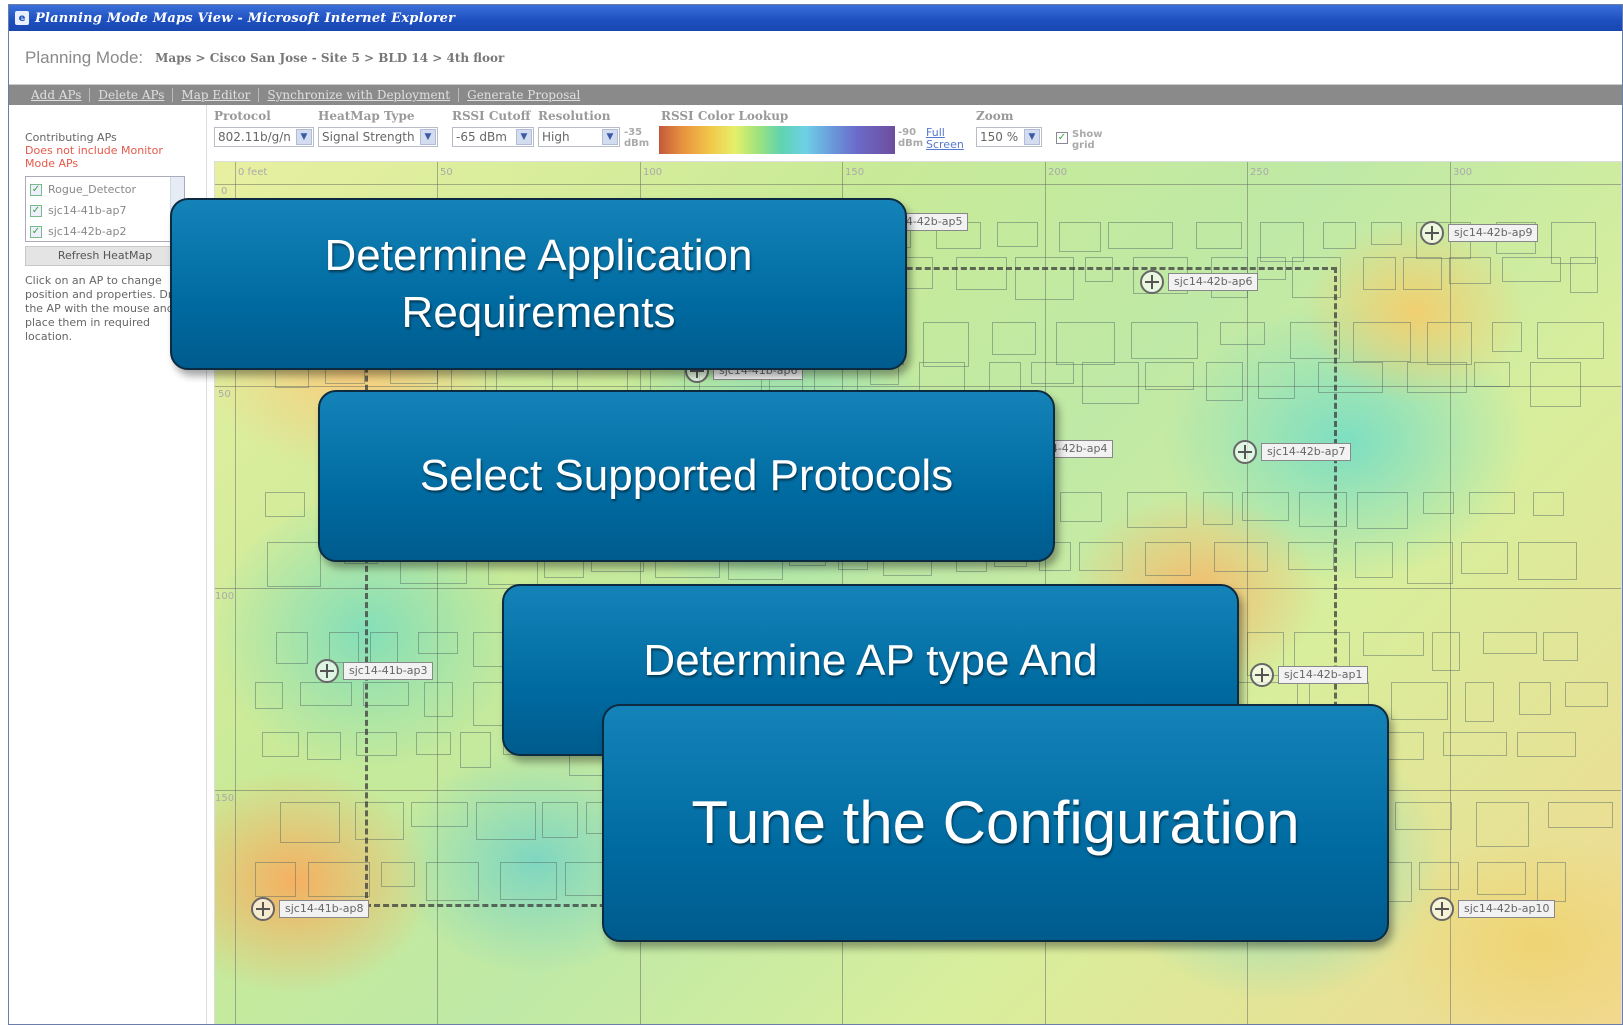  I want to click on protocol-select: 802.11b/g/n ▼, so click(264, 137).